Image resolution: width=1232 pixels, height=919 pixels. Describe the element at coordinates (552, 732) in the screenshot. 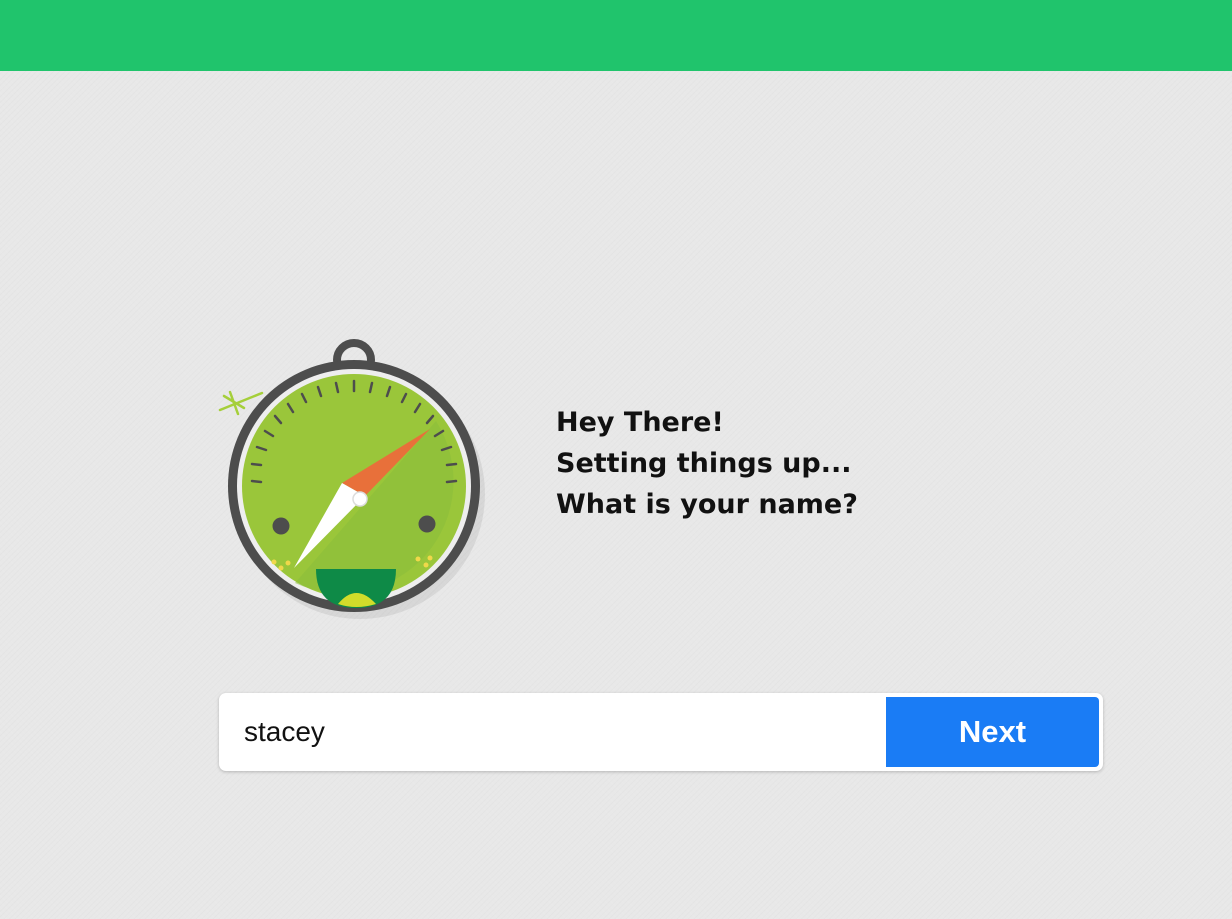

I see `name-input` at that location.